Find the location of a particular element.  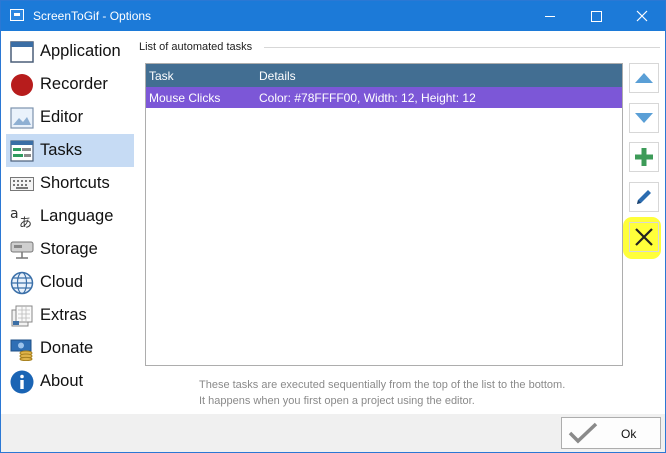

edit-pencil-icon is located at coordinates (644, 197).